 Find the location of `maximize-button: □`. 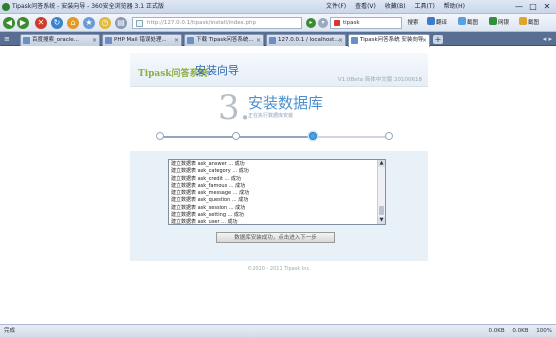

maximize-button: □ is located at coordinates (533, 7).